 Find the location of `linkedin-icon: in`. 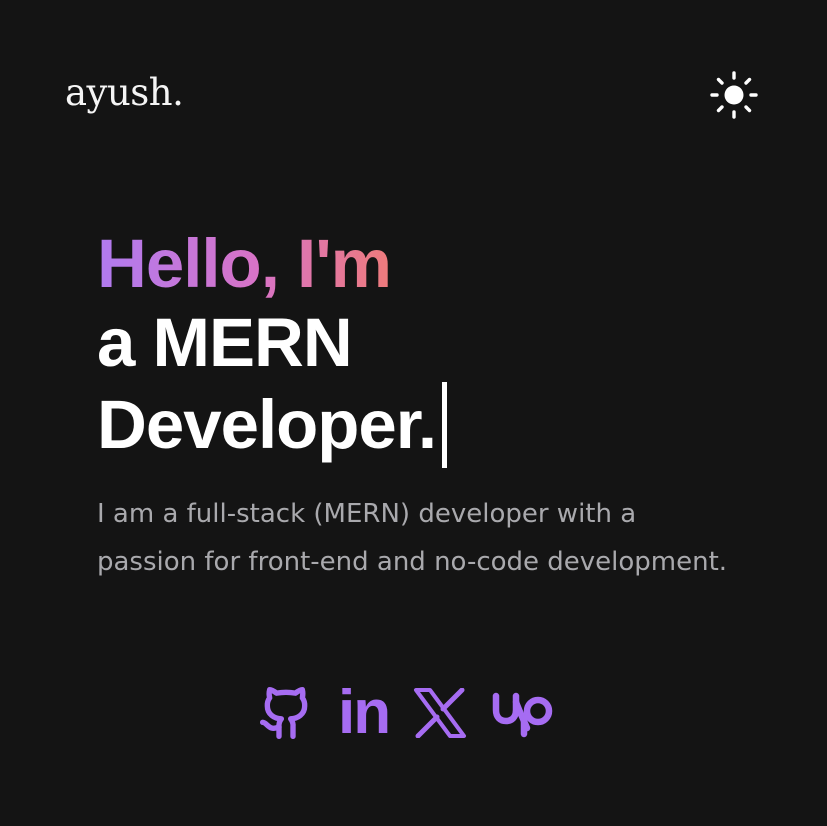

linkedin-icon: in is located at coordinates (364, 712).